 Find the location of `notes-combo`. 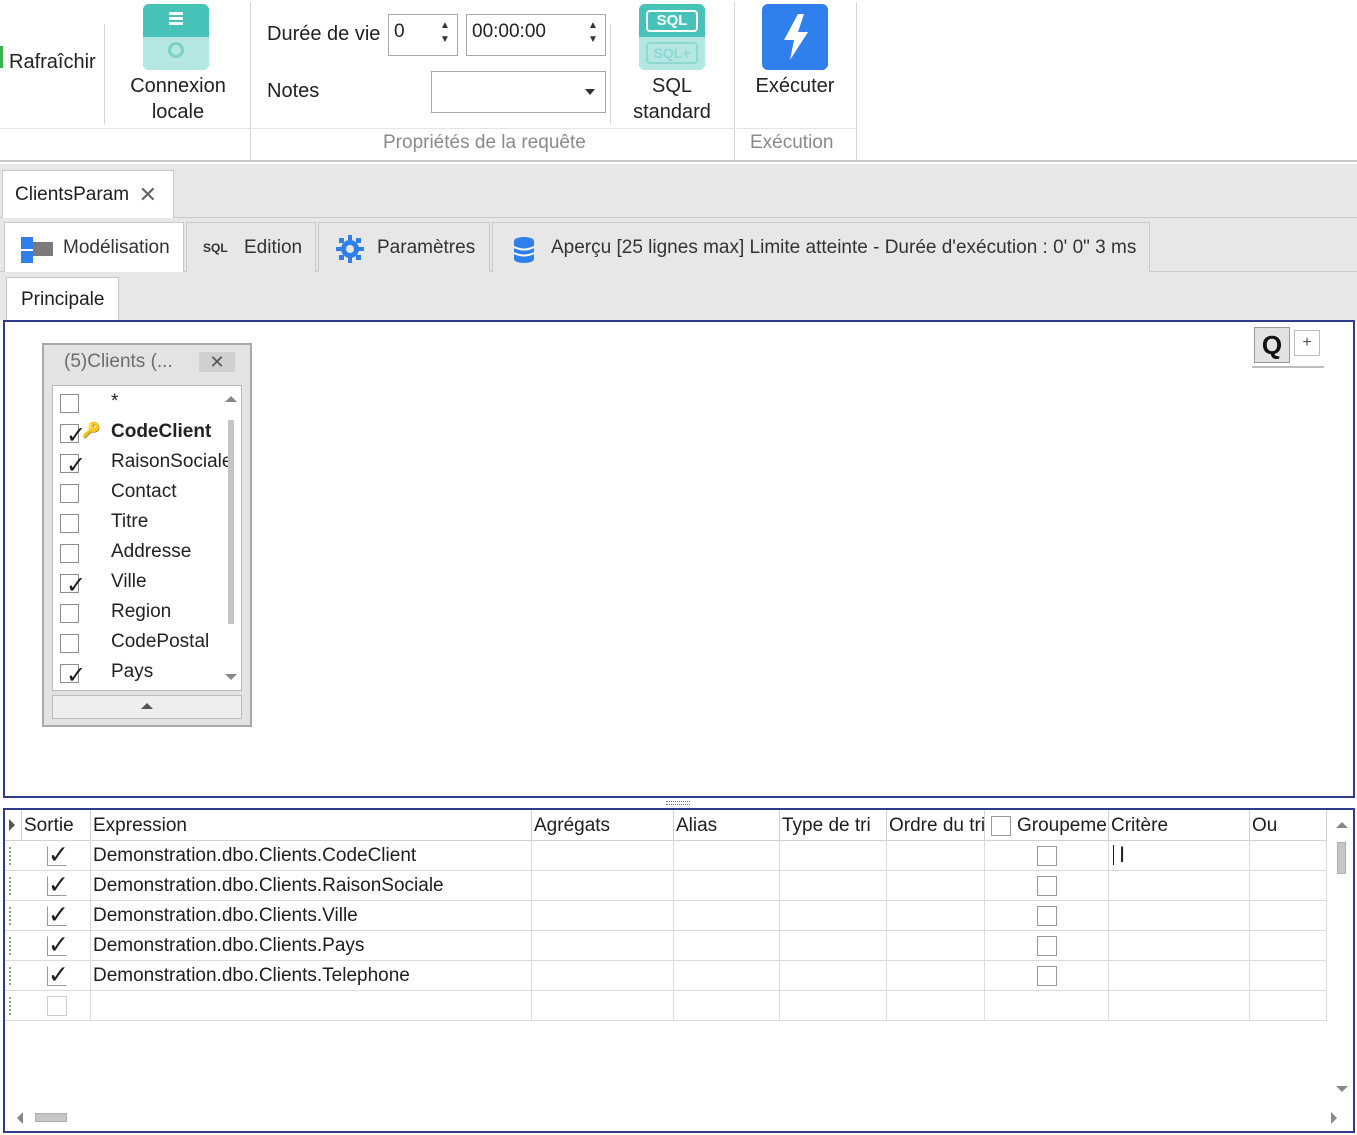

notes-combo is located at coordinates (518, 92).